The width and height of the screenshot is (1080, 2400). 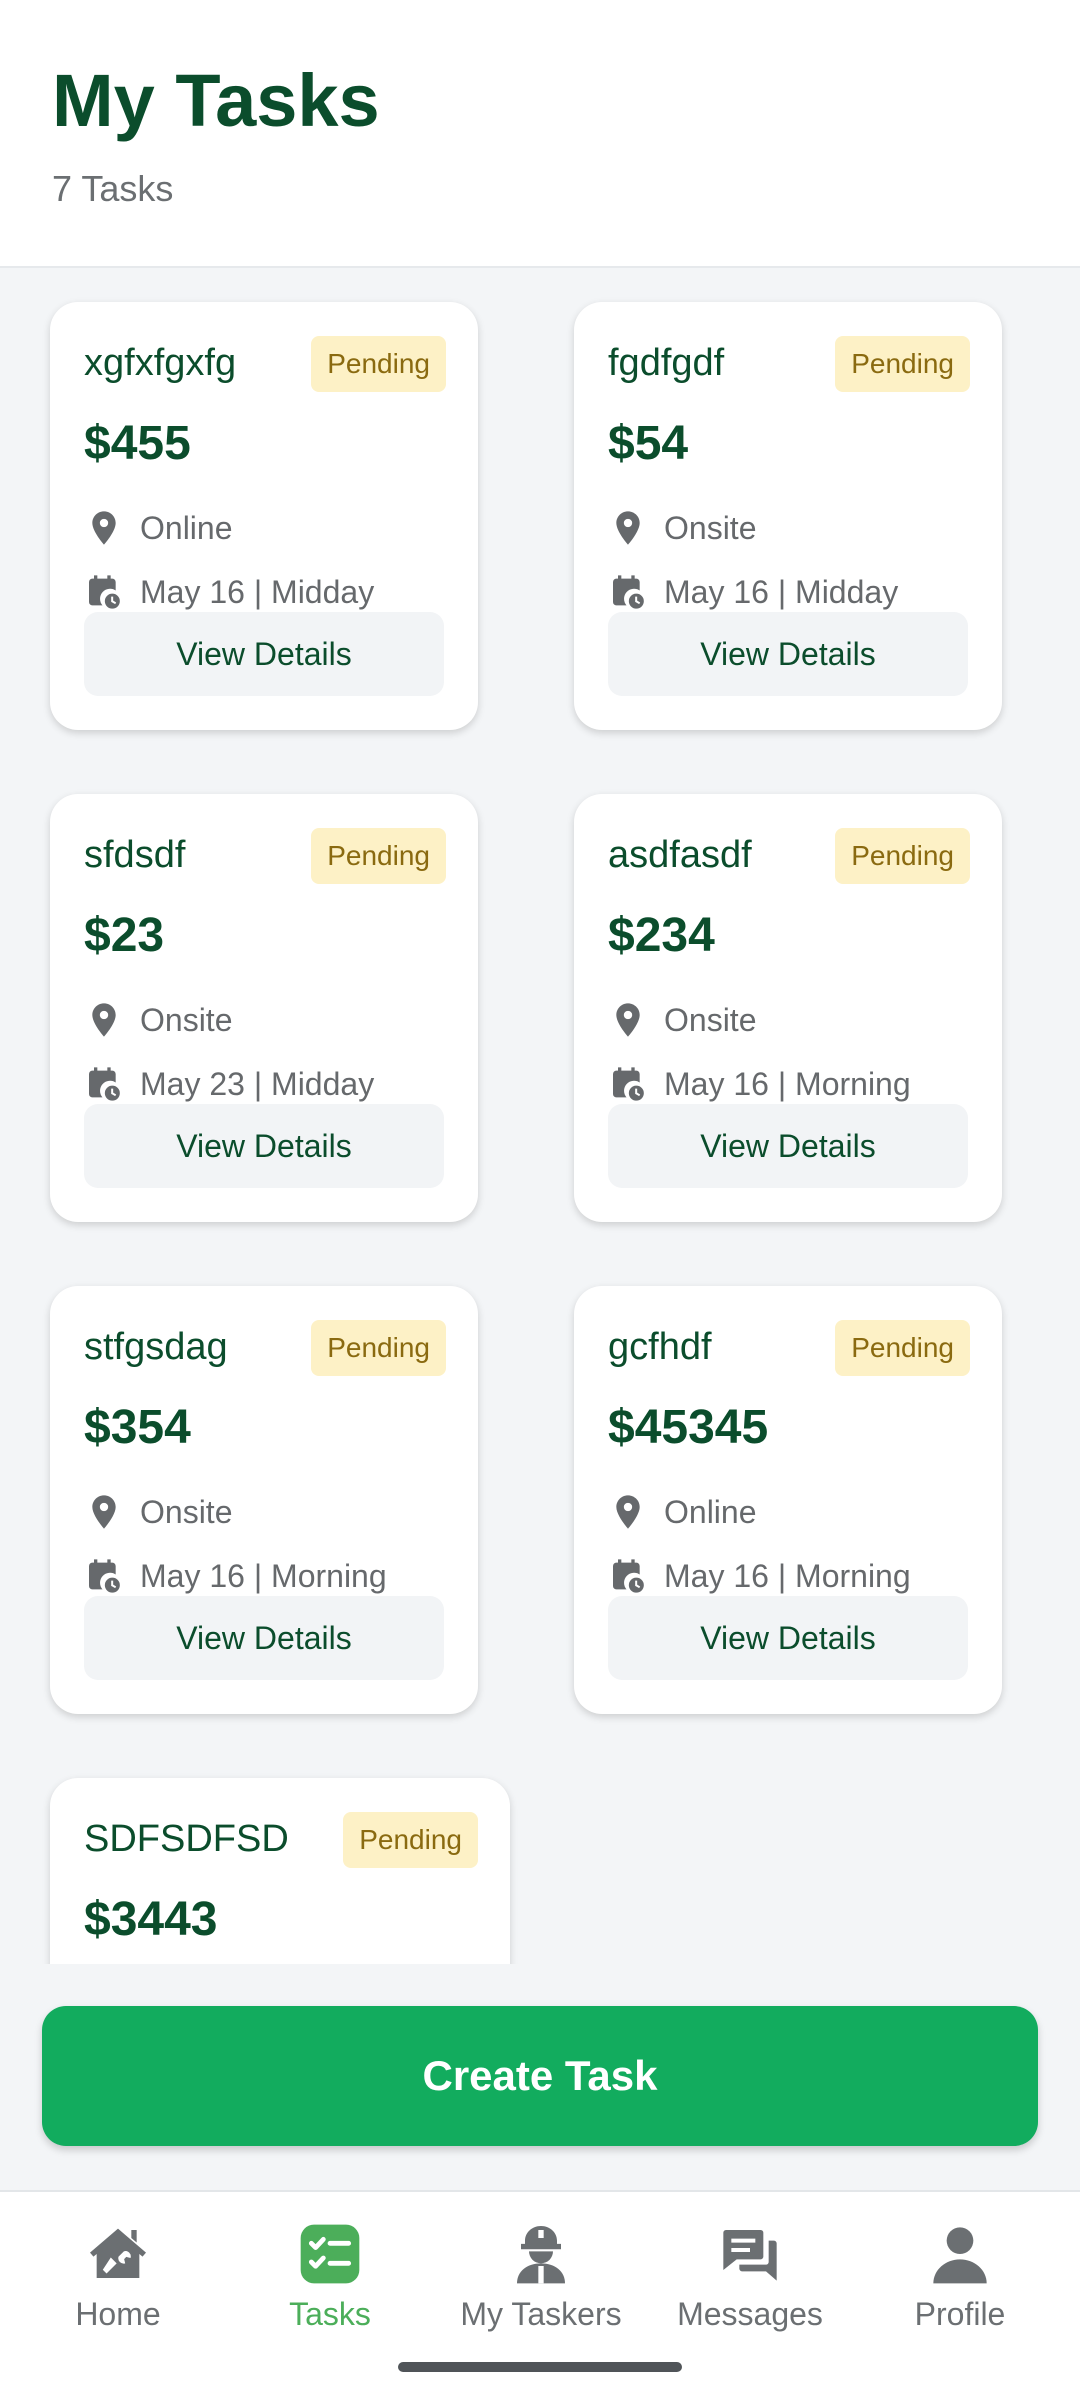 I want to click on nav-label-messages: Messages, so click(x=750, y=2314).